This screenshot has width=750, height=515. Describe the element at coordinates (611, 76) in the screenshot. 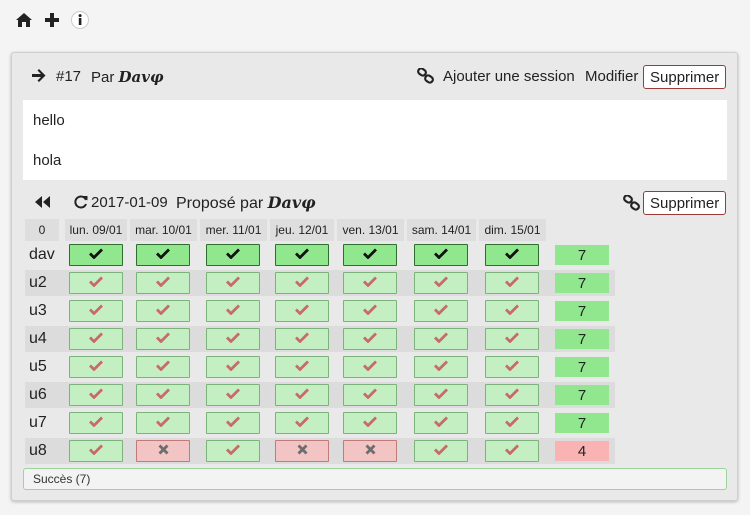

I see `modify-link: Modifier` at that location.